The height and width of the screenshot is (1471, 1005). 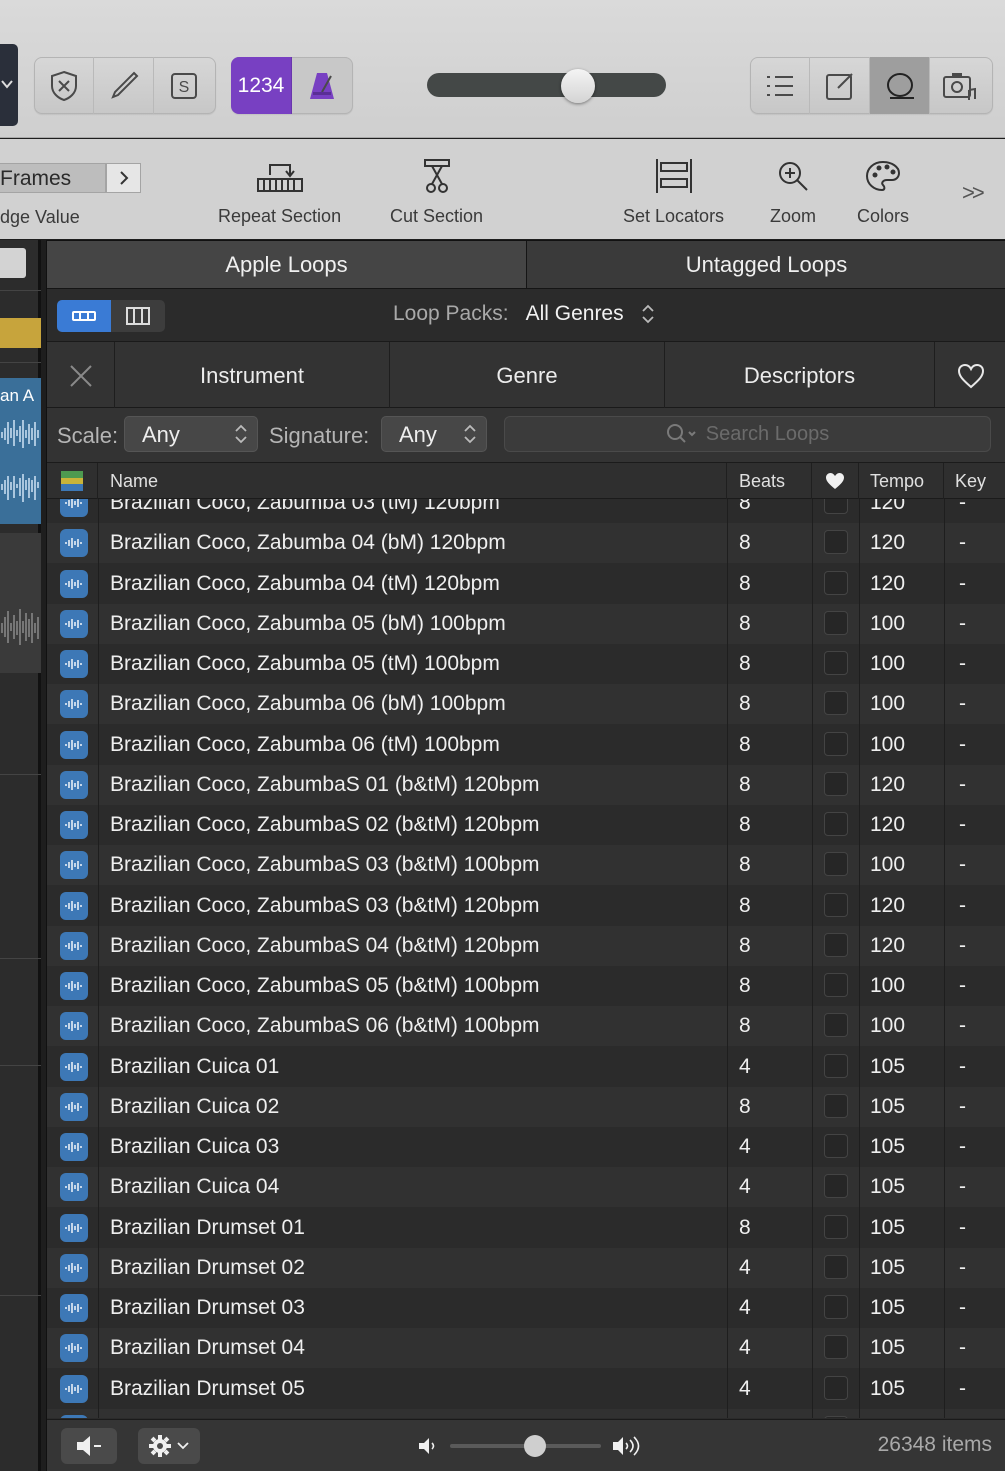 I want to click on loop-name: Brazilian Drumset 02, so click(x=207, y=1267).